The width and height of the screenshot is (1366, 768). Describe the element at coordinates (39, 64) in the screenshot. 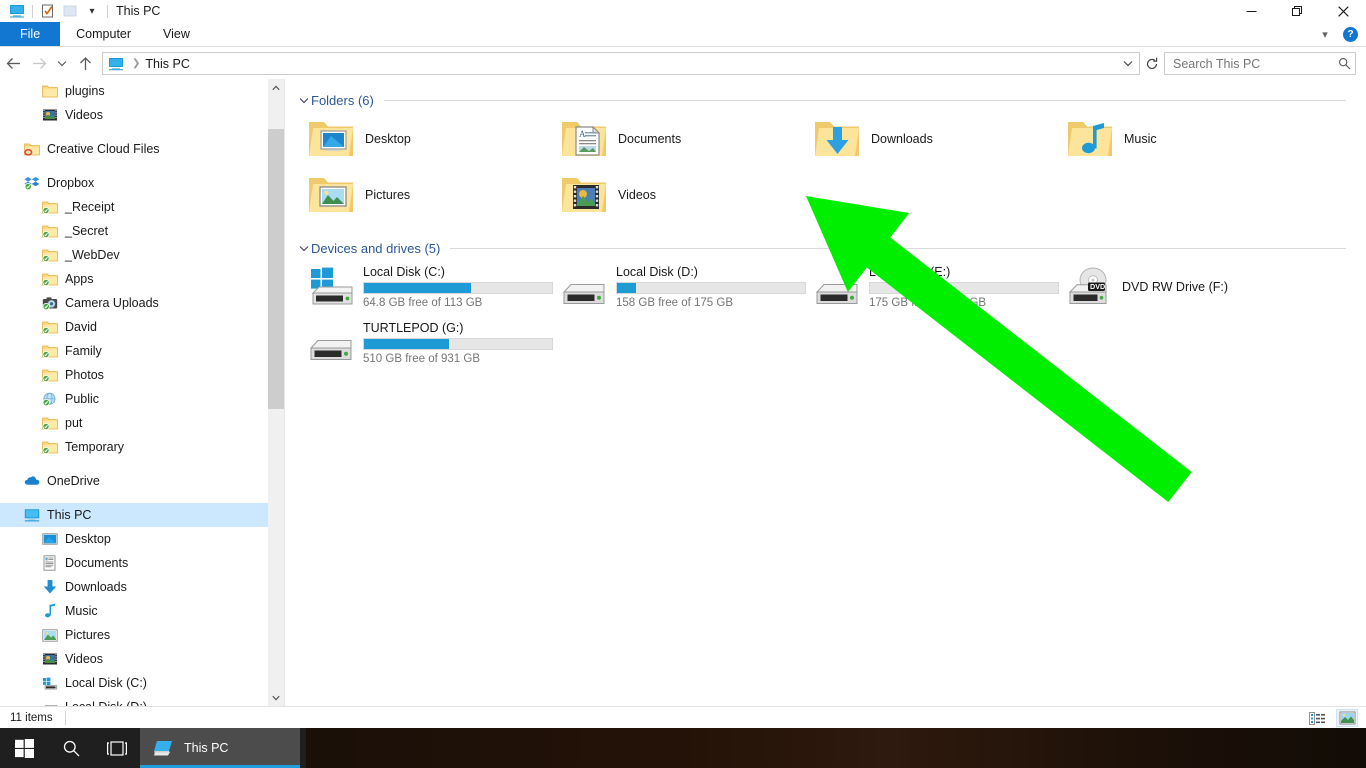

I see `forward-button` at that location.